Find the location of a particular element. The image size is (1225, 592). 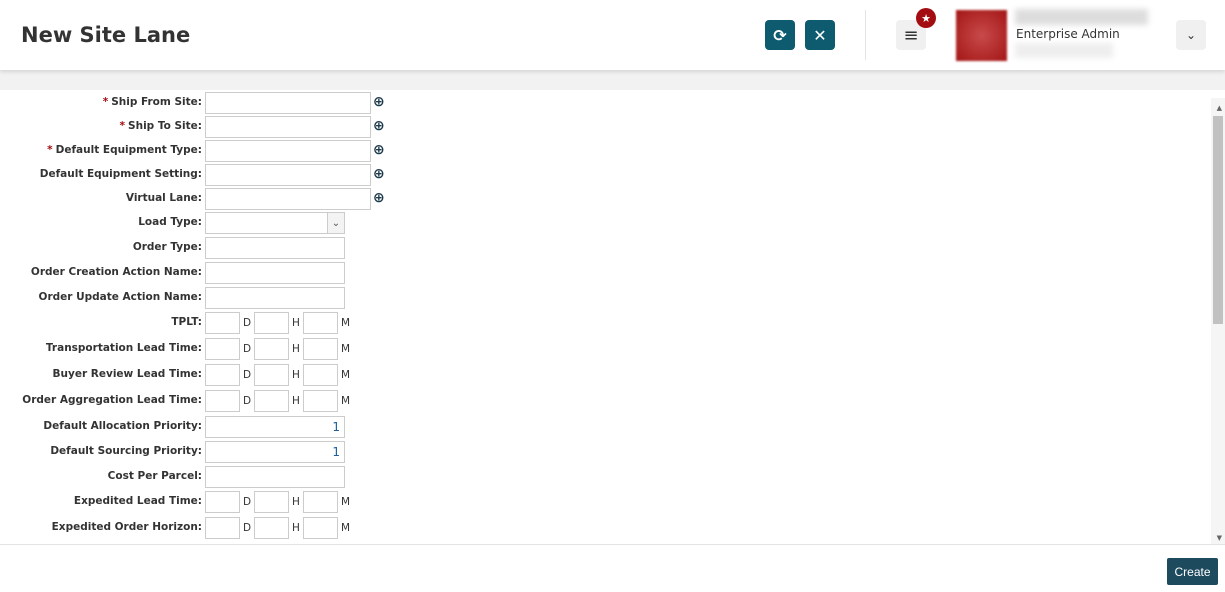

tplt-m-input is located at coordinates (320, 323).